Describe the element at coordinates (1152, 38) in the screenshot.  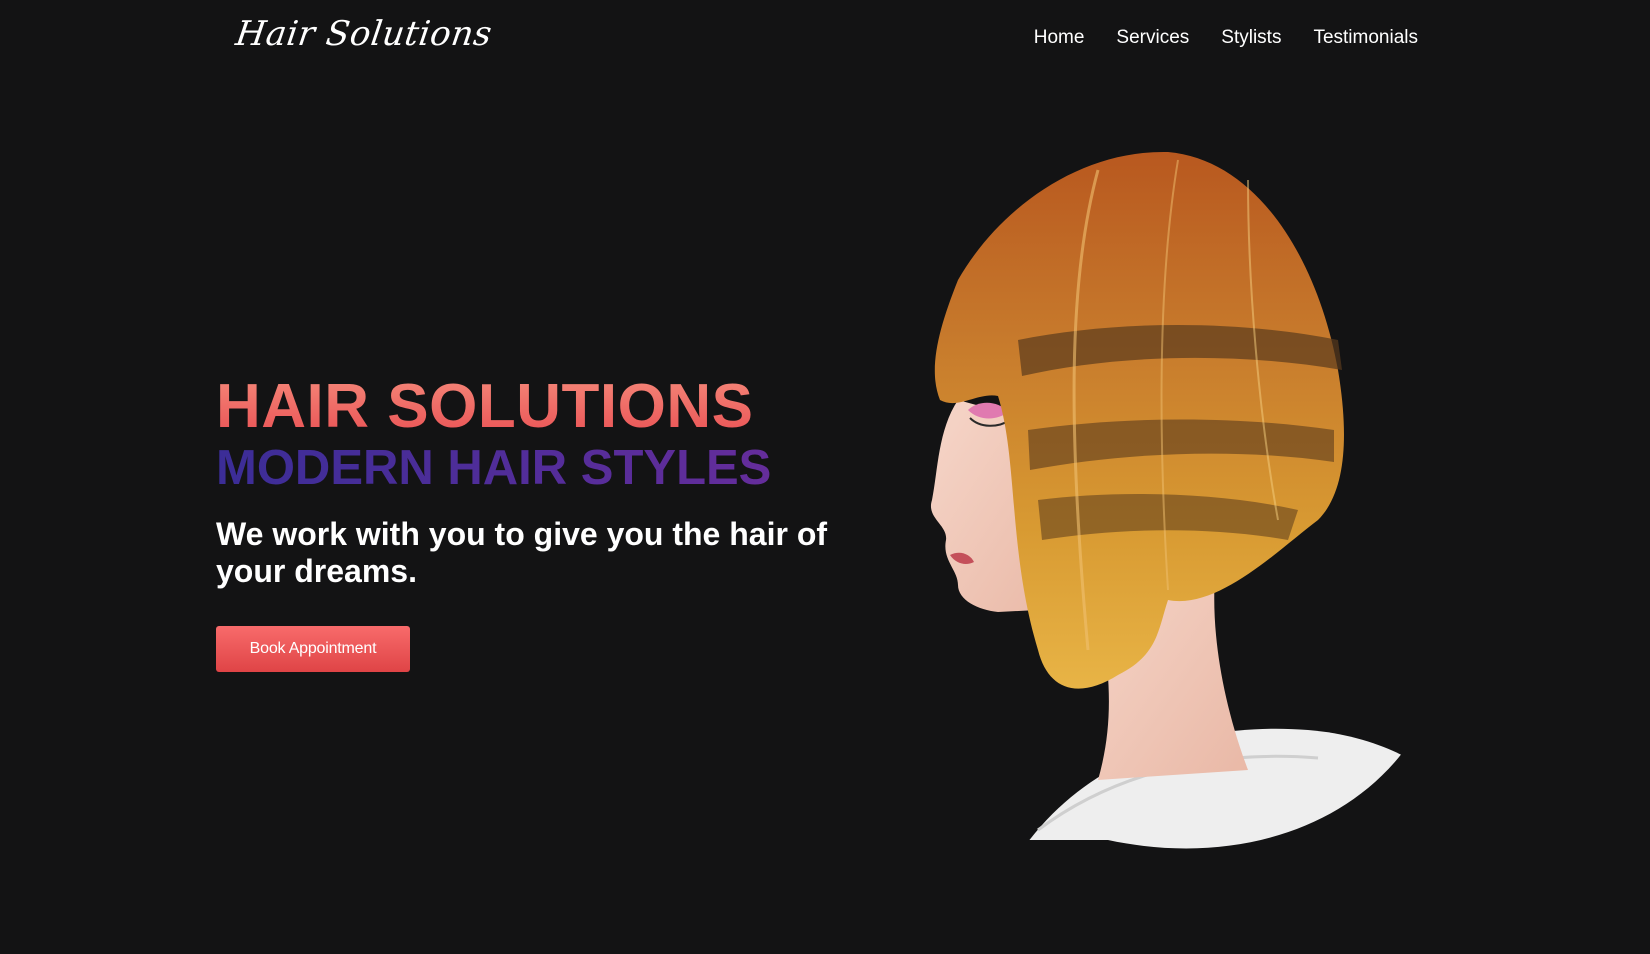
I see `nav-services: Services` at that location.